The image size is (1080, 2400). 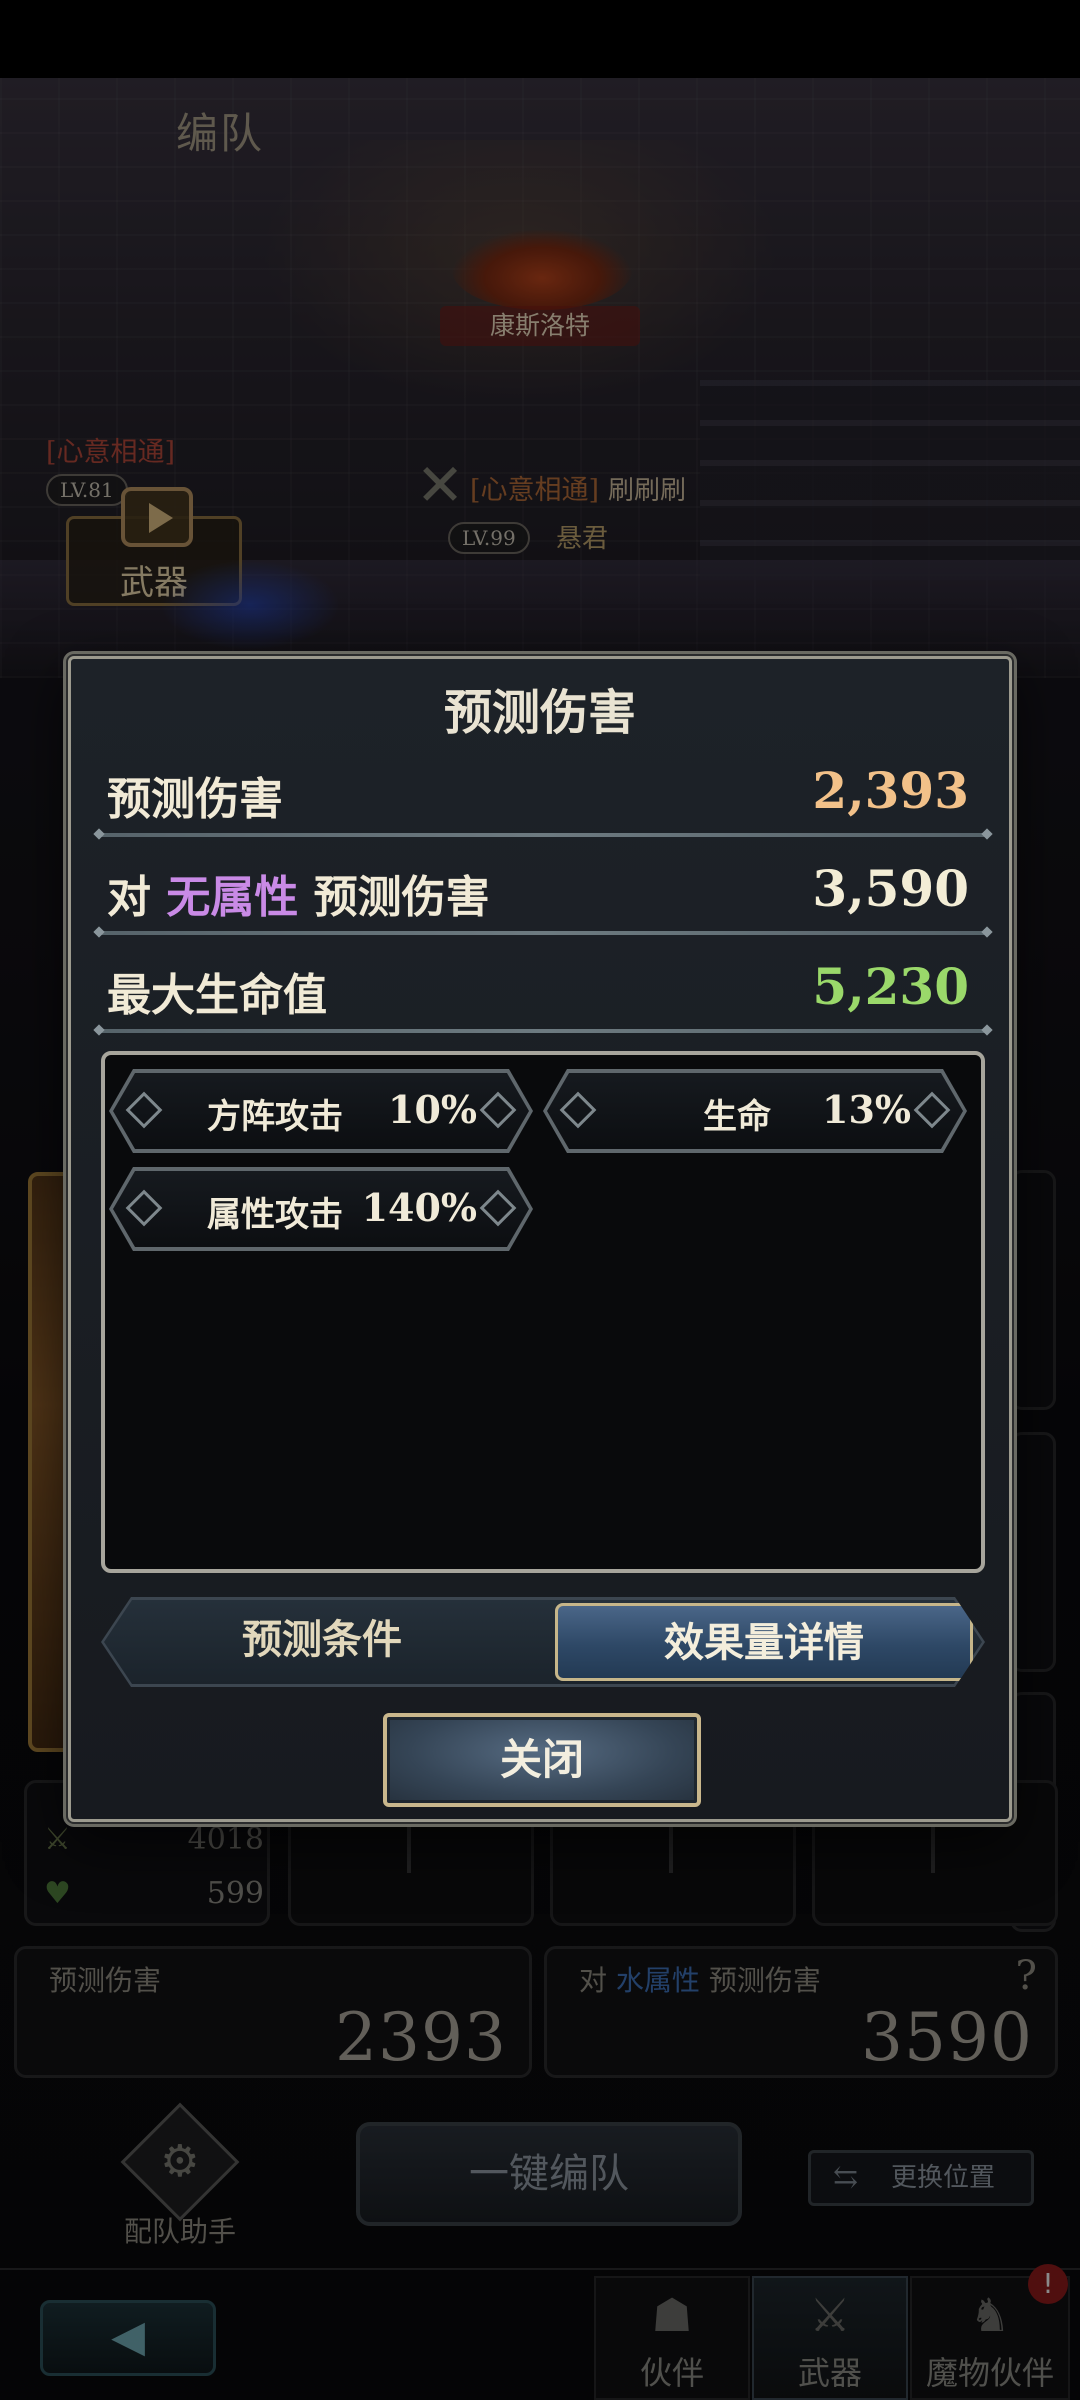 I want to click on effect-chip: 生命 13%, so click(x=755, y=1111).